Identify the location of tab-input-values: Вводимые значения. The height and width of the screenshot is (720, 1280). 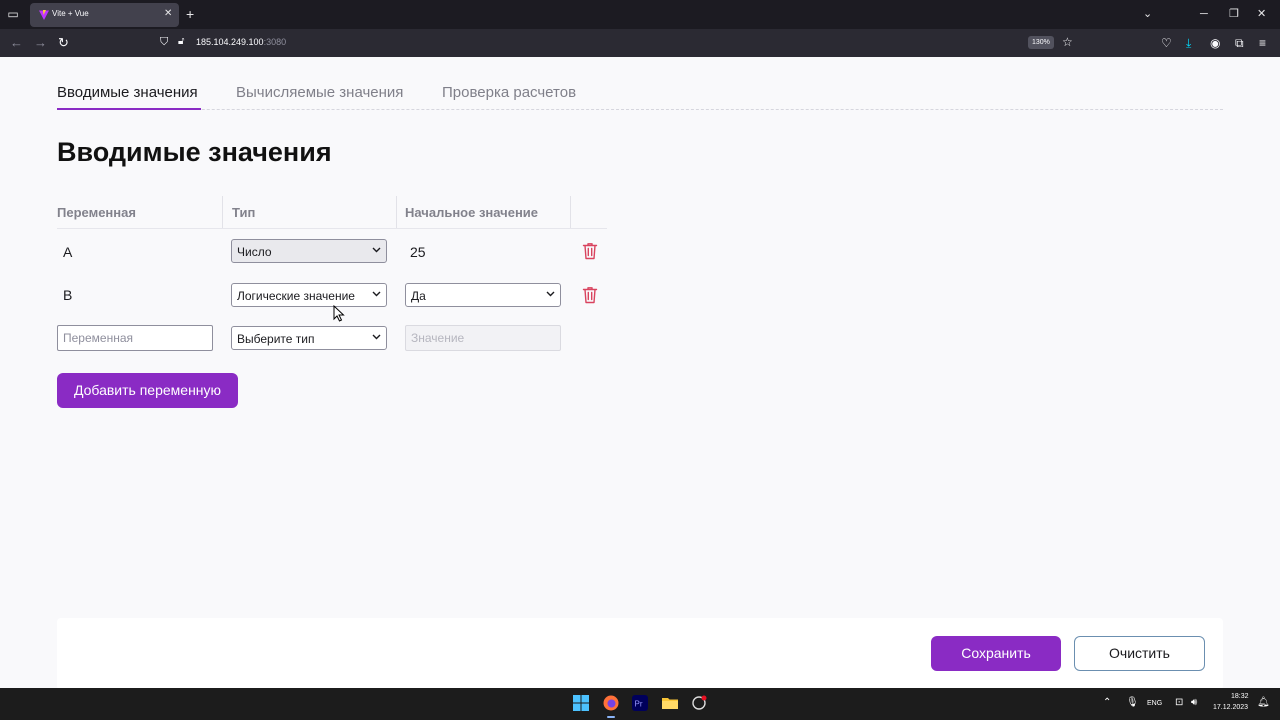
(127, 92).